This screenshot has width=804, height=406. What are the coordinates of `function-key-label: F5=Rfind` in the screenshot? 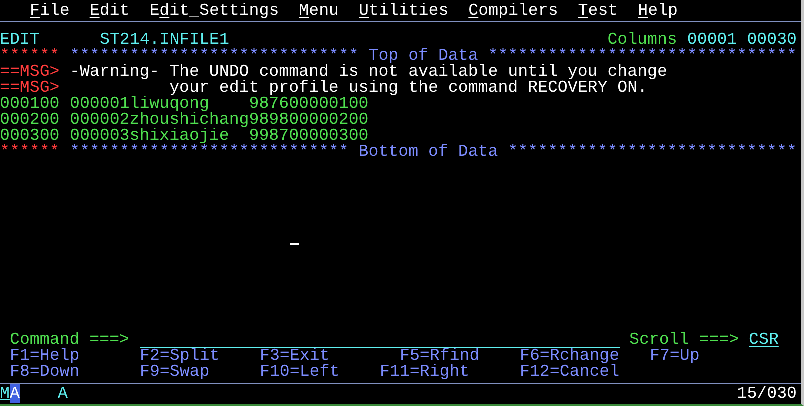 It's located at (440, 356).